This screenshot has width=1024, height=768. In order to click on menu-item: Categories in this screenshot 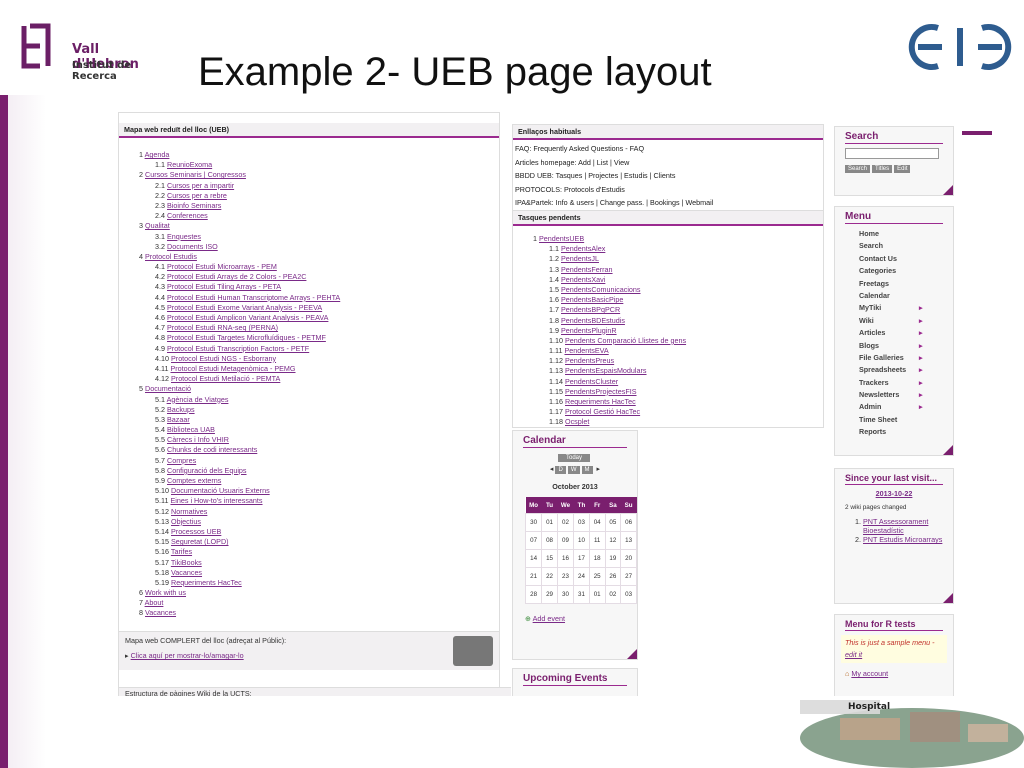, I will do `click(894, 271)`.